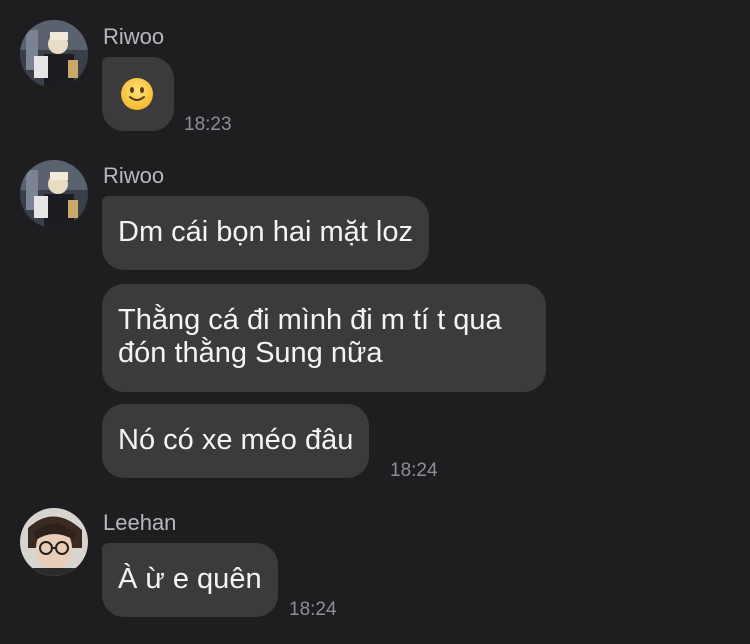 The height and width of the screenshot is (644, 750). What do you see at coordinates (140, 522) in the screenshot?
I see `sender-name: Leehan` at bounding box center [140, 522].